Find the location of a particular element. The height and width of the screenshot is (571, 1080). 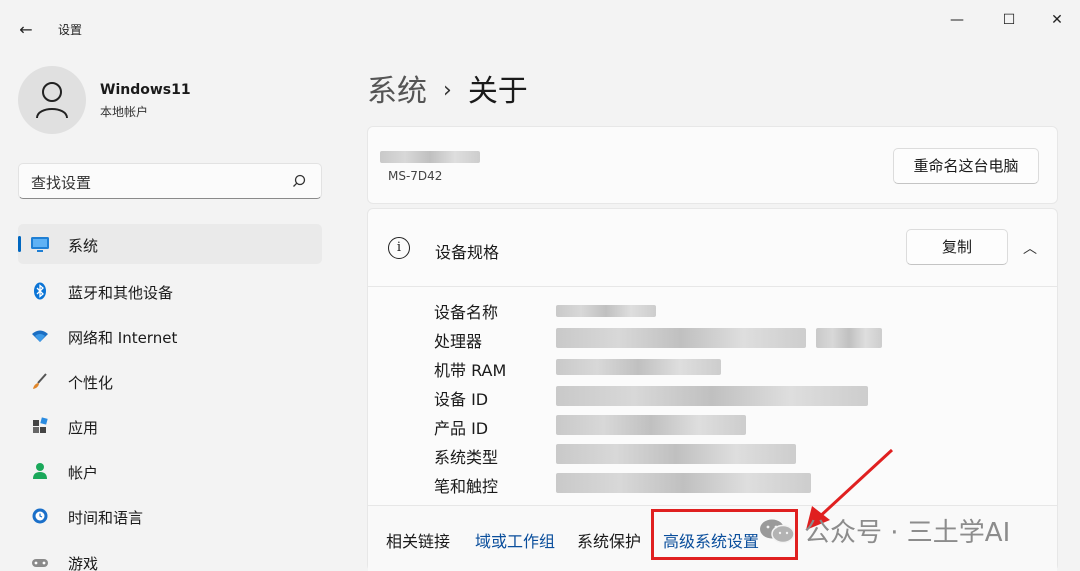

sidebar-item-accounts: 帐户 is located at coordinates (170, 471).